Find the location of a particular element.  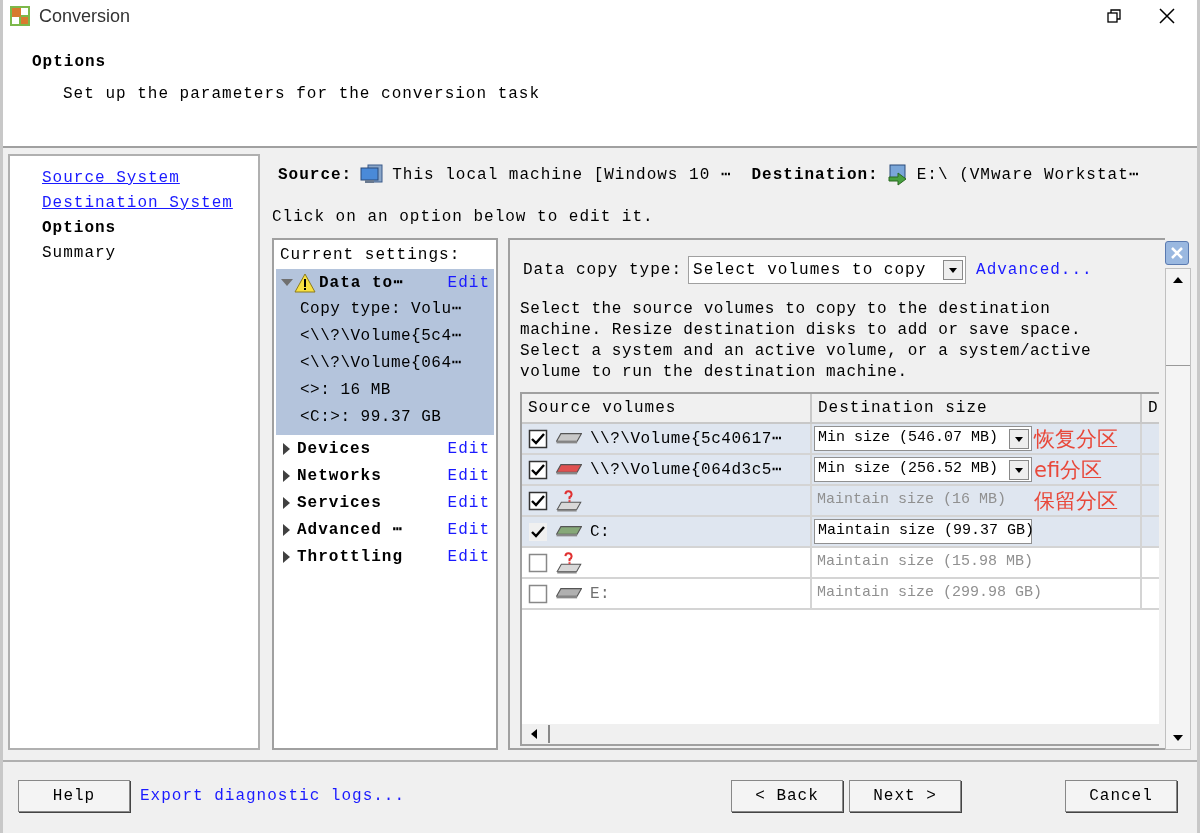

size-dropdown: Min size (256.52 MB) is located at coordinates (923, 469).